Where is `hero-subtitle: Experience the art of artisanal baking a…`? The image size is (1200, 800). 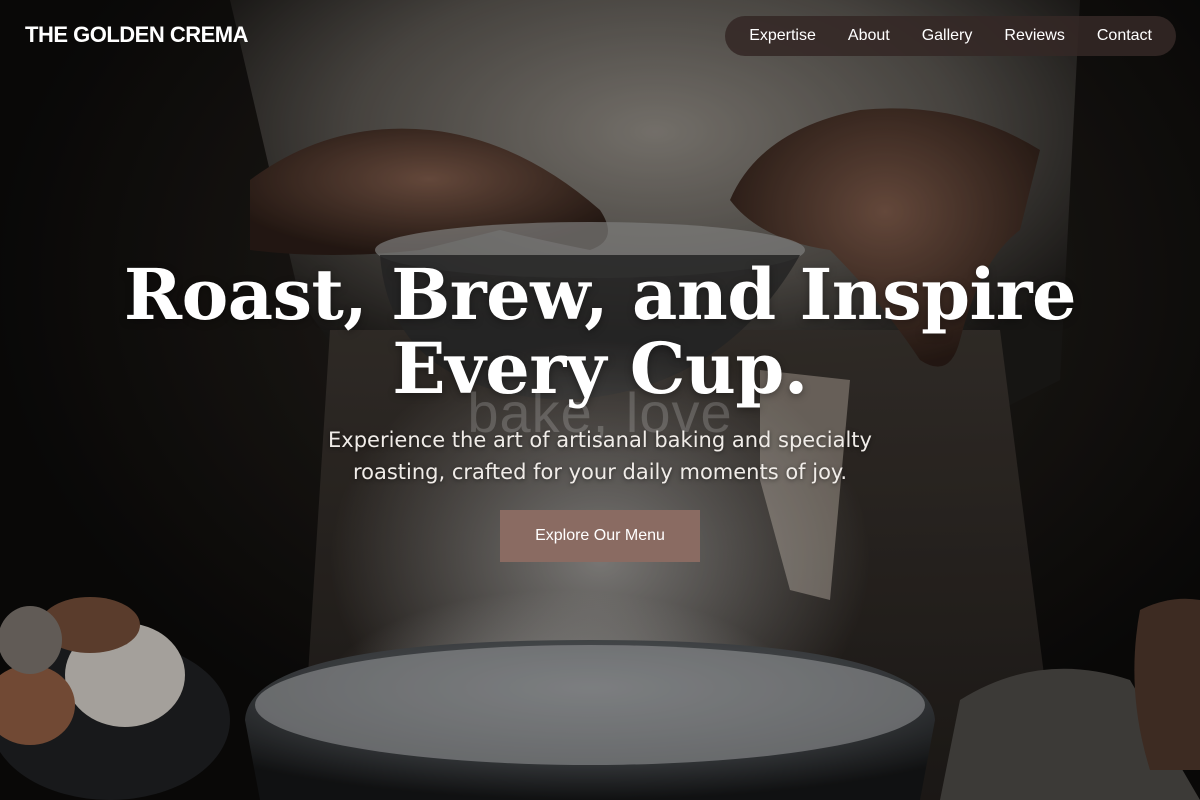 hero-subtitle: Experience the art of artisanal baking a… is located at coordinates (600, 456).